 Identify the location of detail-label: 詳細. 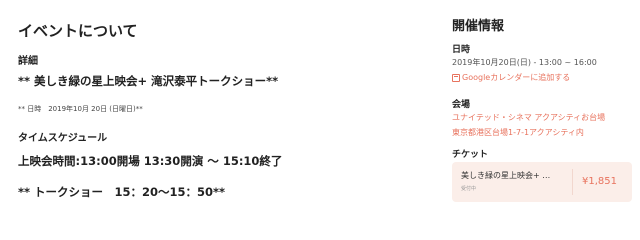
(28, 61).